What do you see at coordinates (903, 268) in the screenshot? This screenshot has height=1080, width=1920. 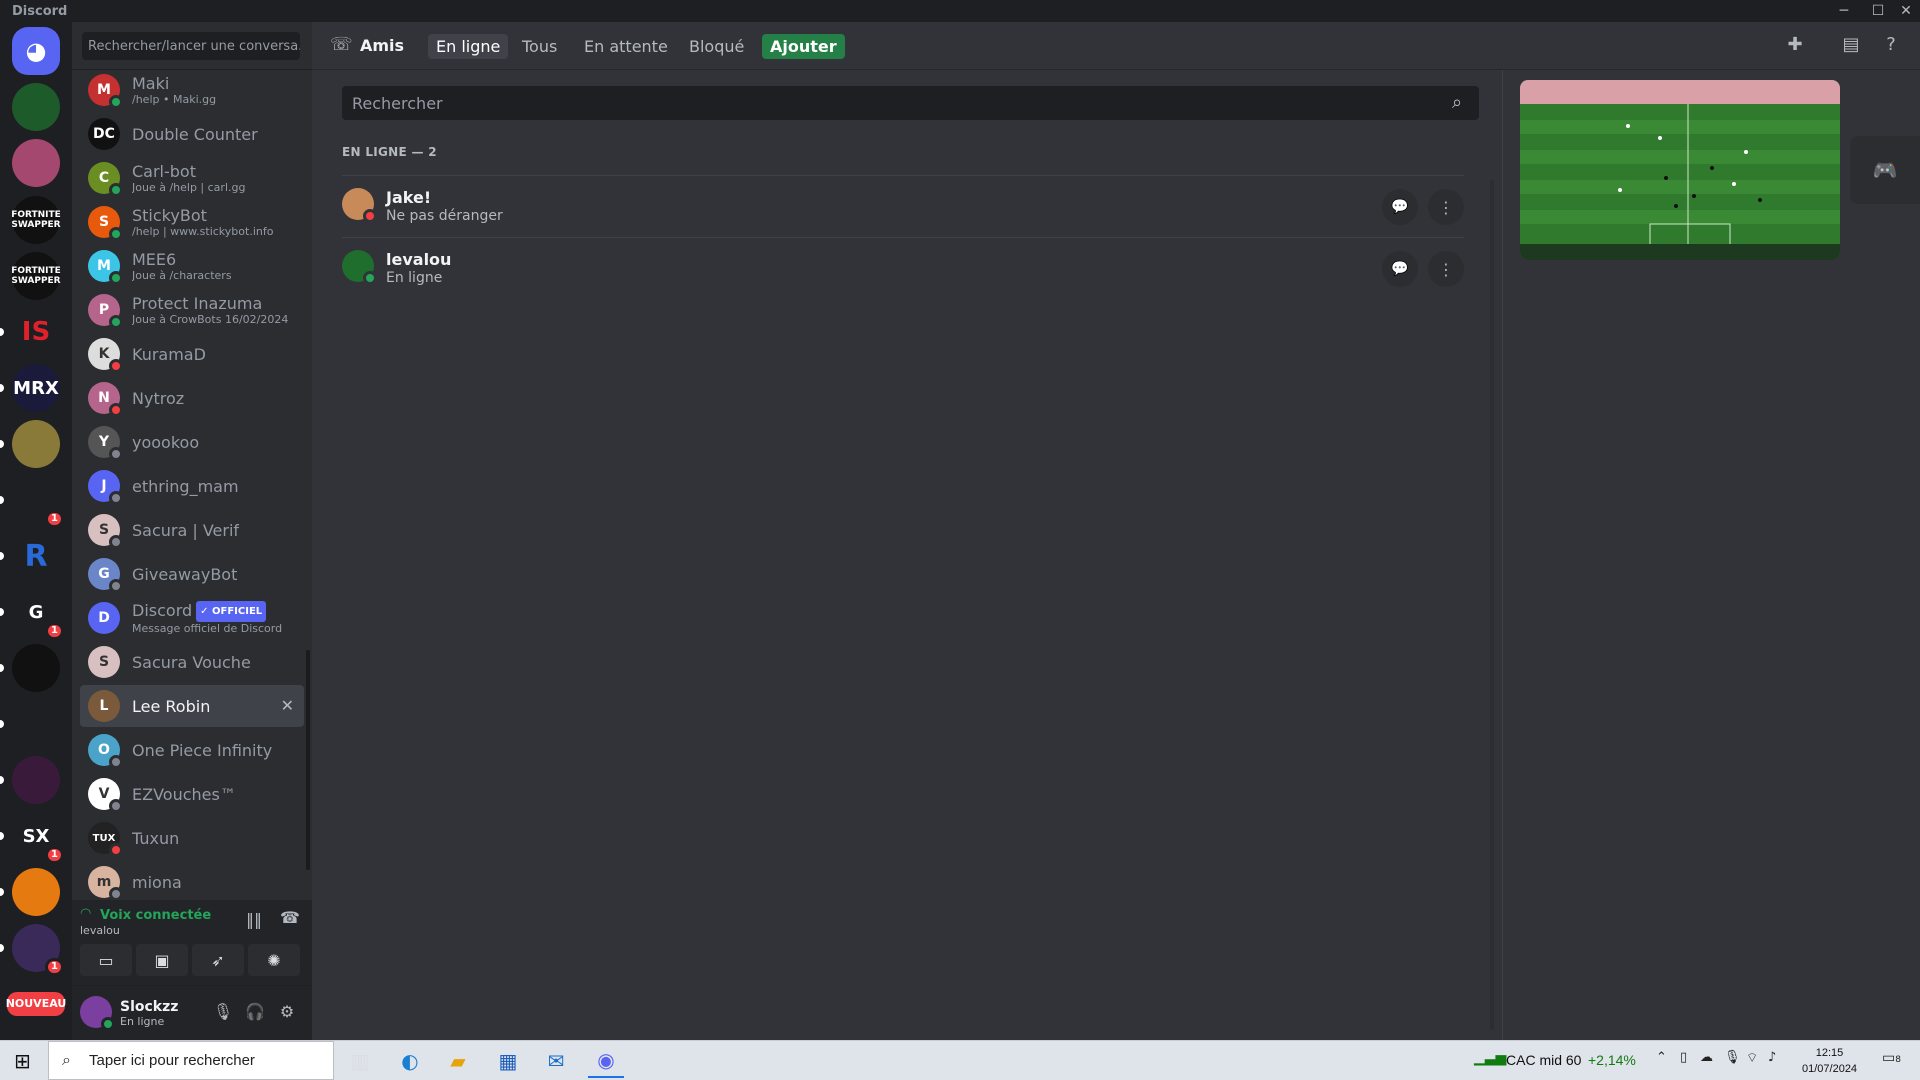 I see `friend-row: levalou En ligne 💬 ⋮` at bounding box center [903, 268].